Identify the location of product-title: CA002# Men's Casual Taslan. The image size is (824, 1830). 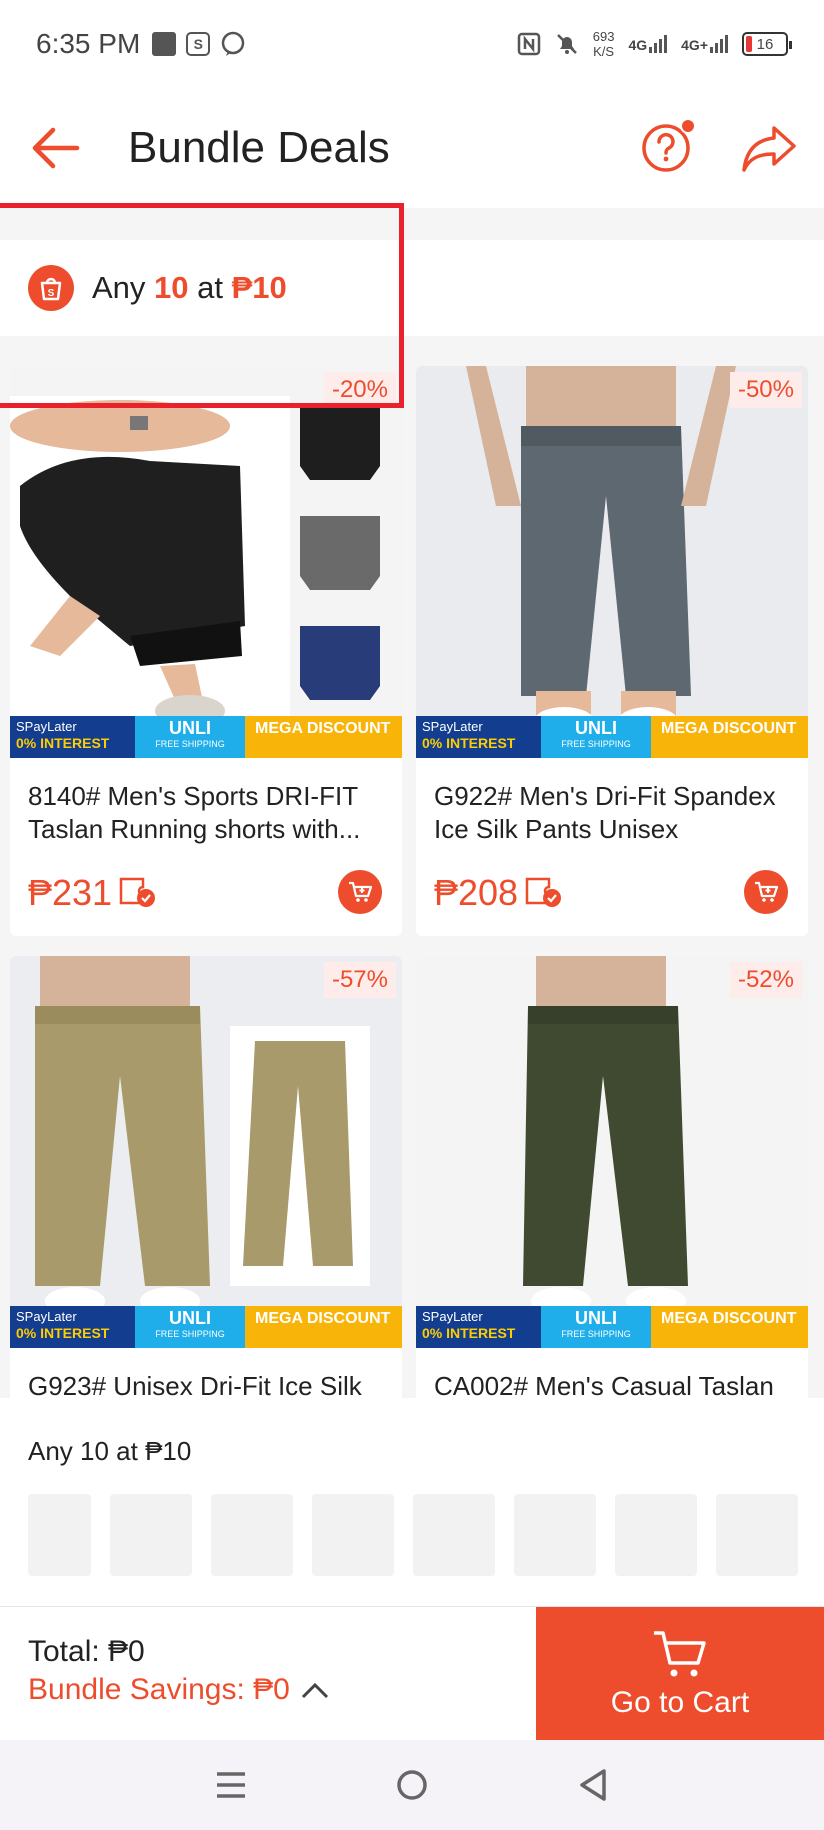
(604, 1384).